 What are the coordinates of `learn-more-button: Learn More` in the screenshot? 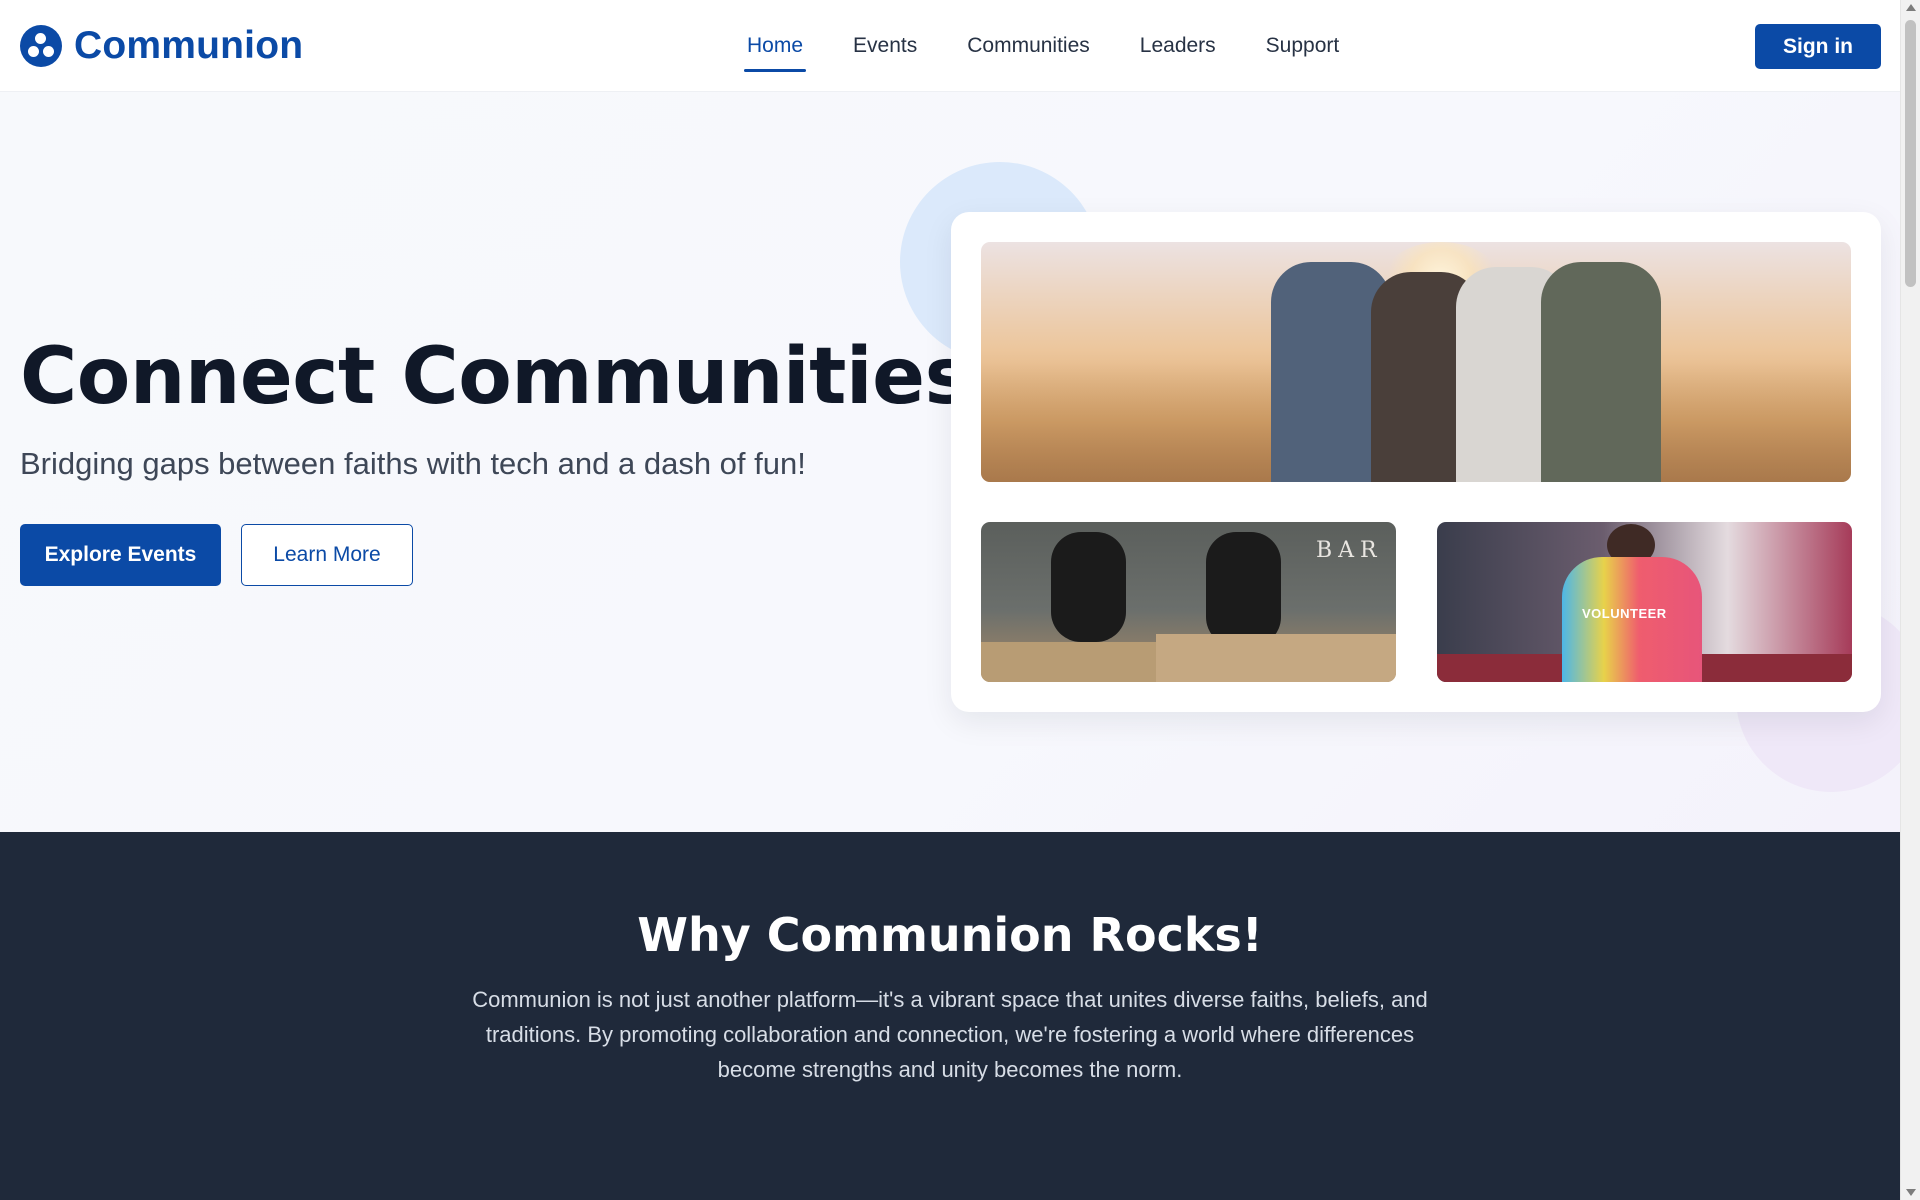 It's located at (327, 555).